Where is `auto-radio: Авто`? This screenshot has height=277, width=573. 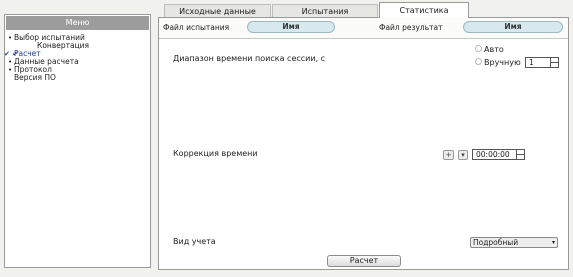
auto-radio: Авто is located at coordinates (489, 50).